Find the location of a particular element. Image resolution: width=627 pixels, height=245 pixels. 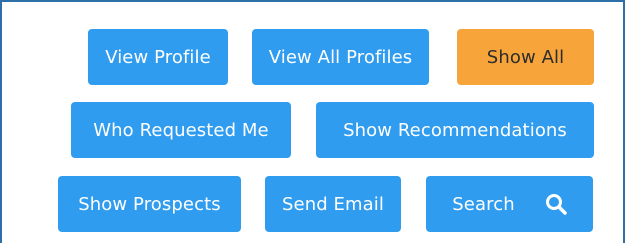

view-all-profiles-button: View All Profiles is located at coordinates (340, 57).